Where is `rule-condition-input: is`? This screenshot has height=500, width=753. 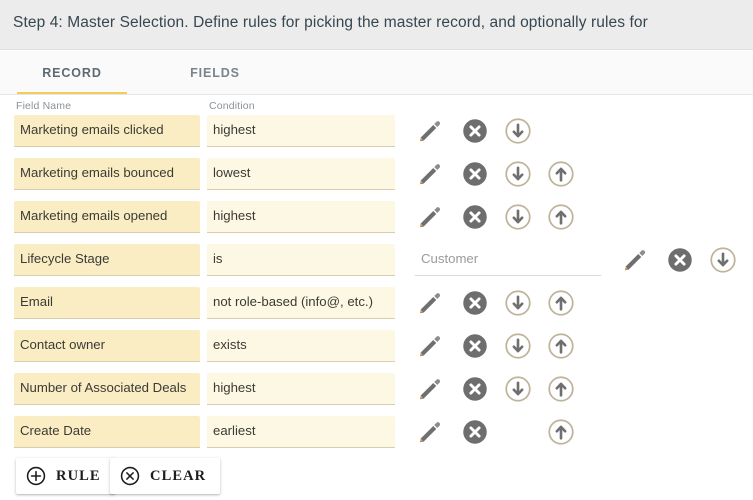
rule-condition-input: is is located at coordinates (301, 260).